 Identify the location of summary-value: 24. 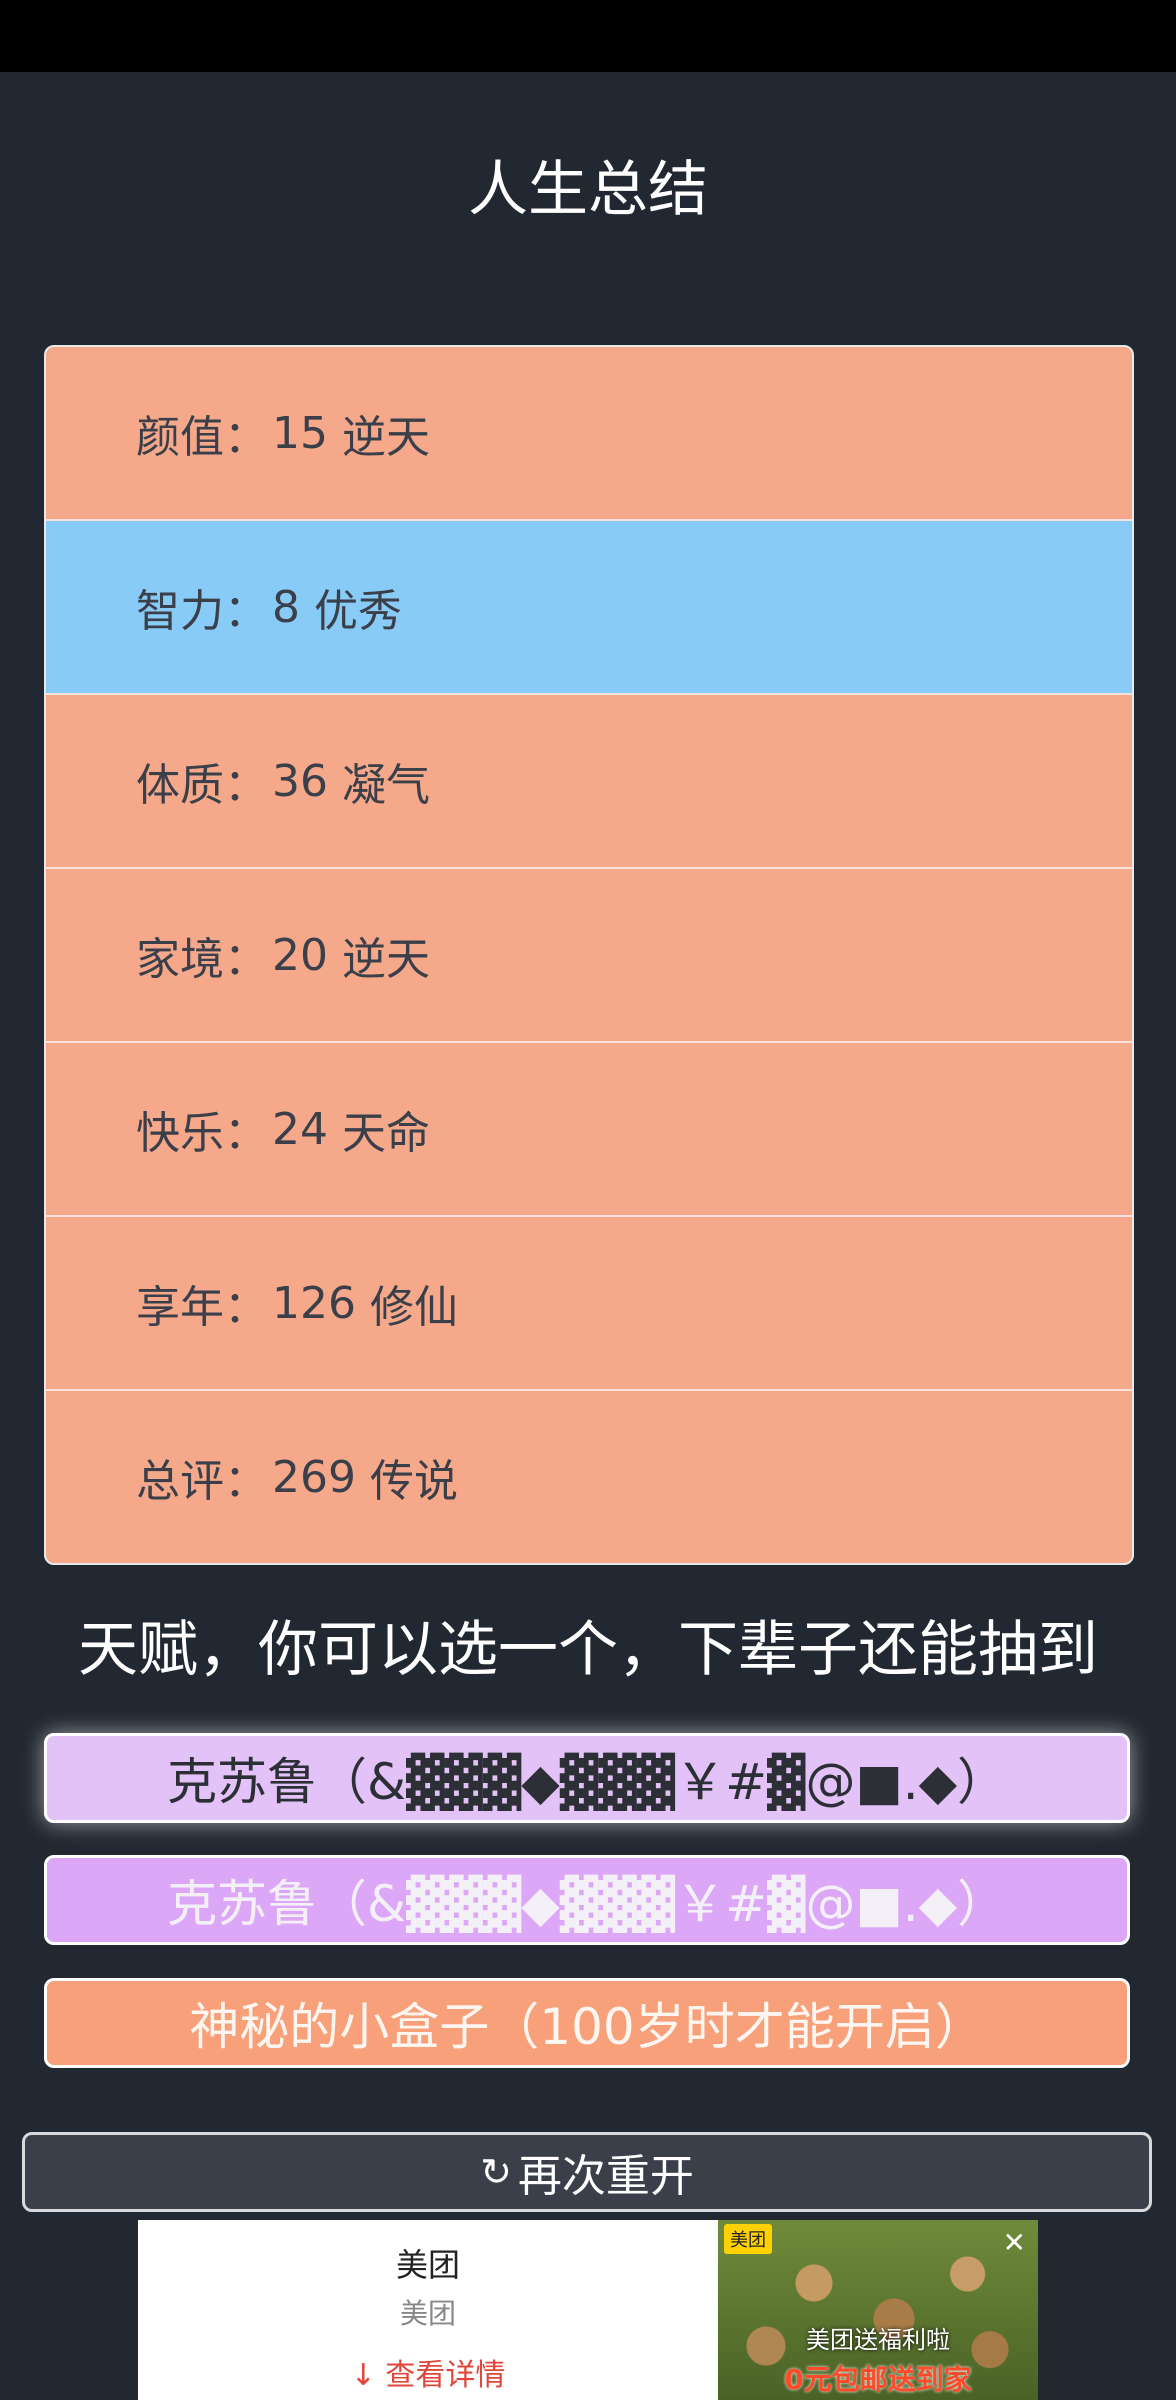
(300, 1129).